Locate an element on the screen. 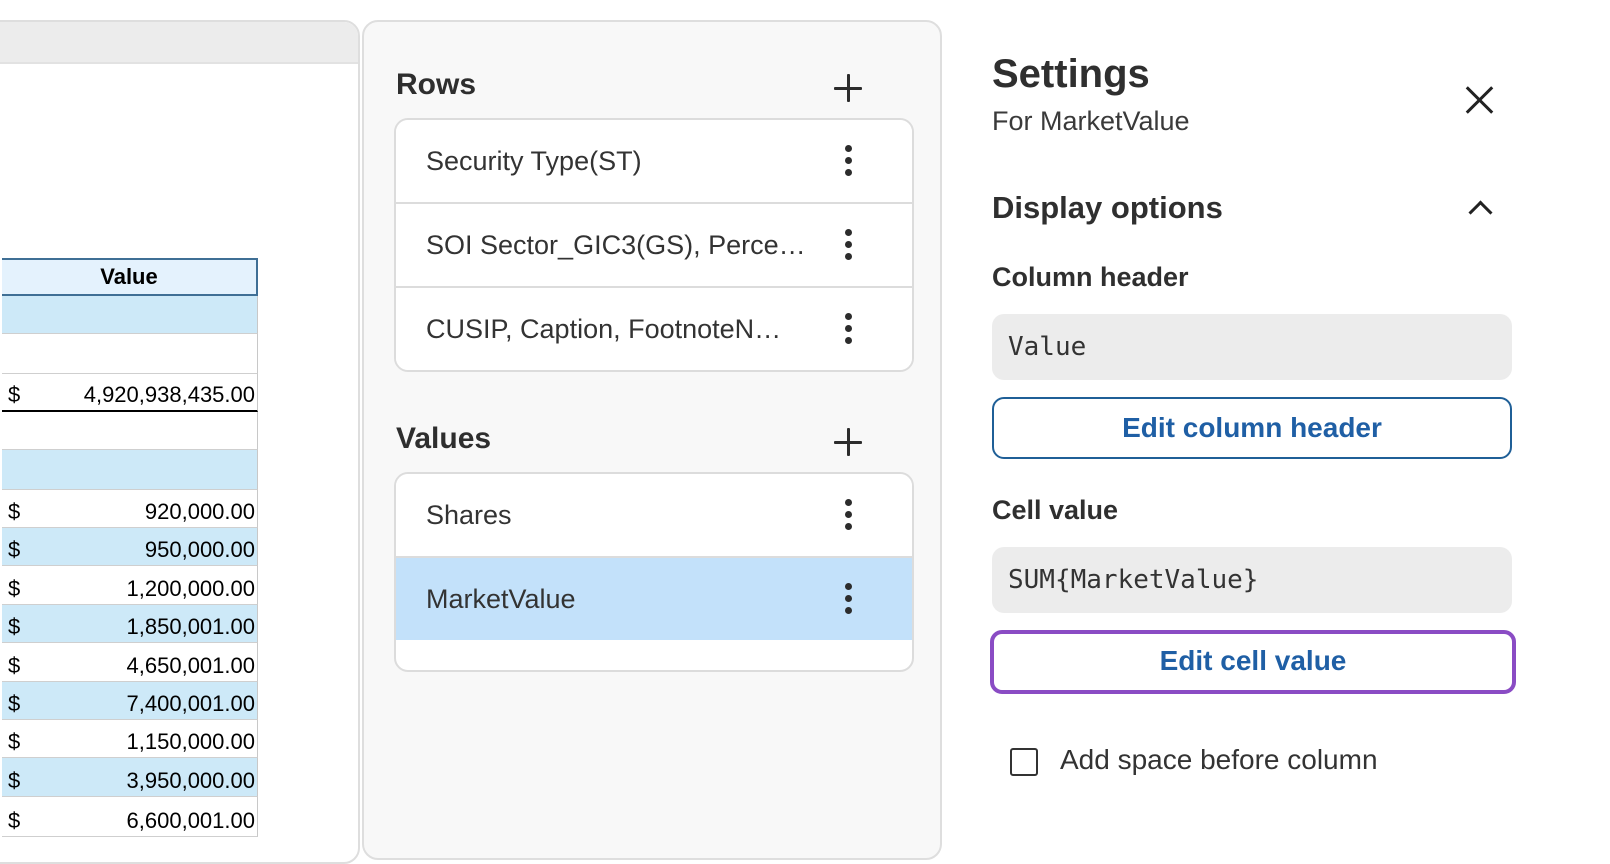 This screenshot has height=864, width=1610. values-section-title: Values is located at coordinates (444, 438).